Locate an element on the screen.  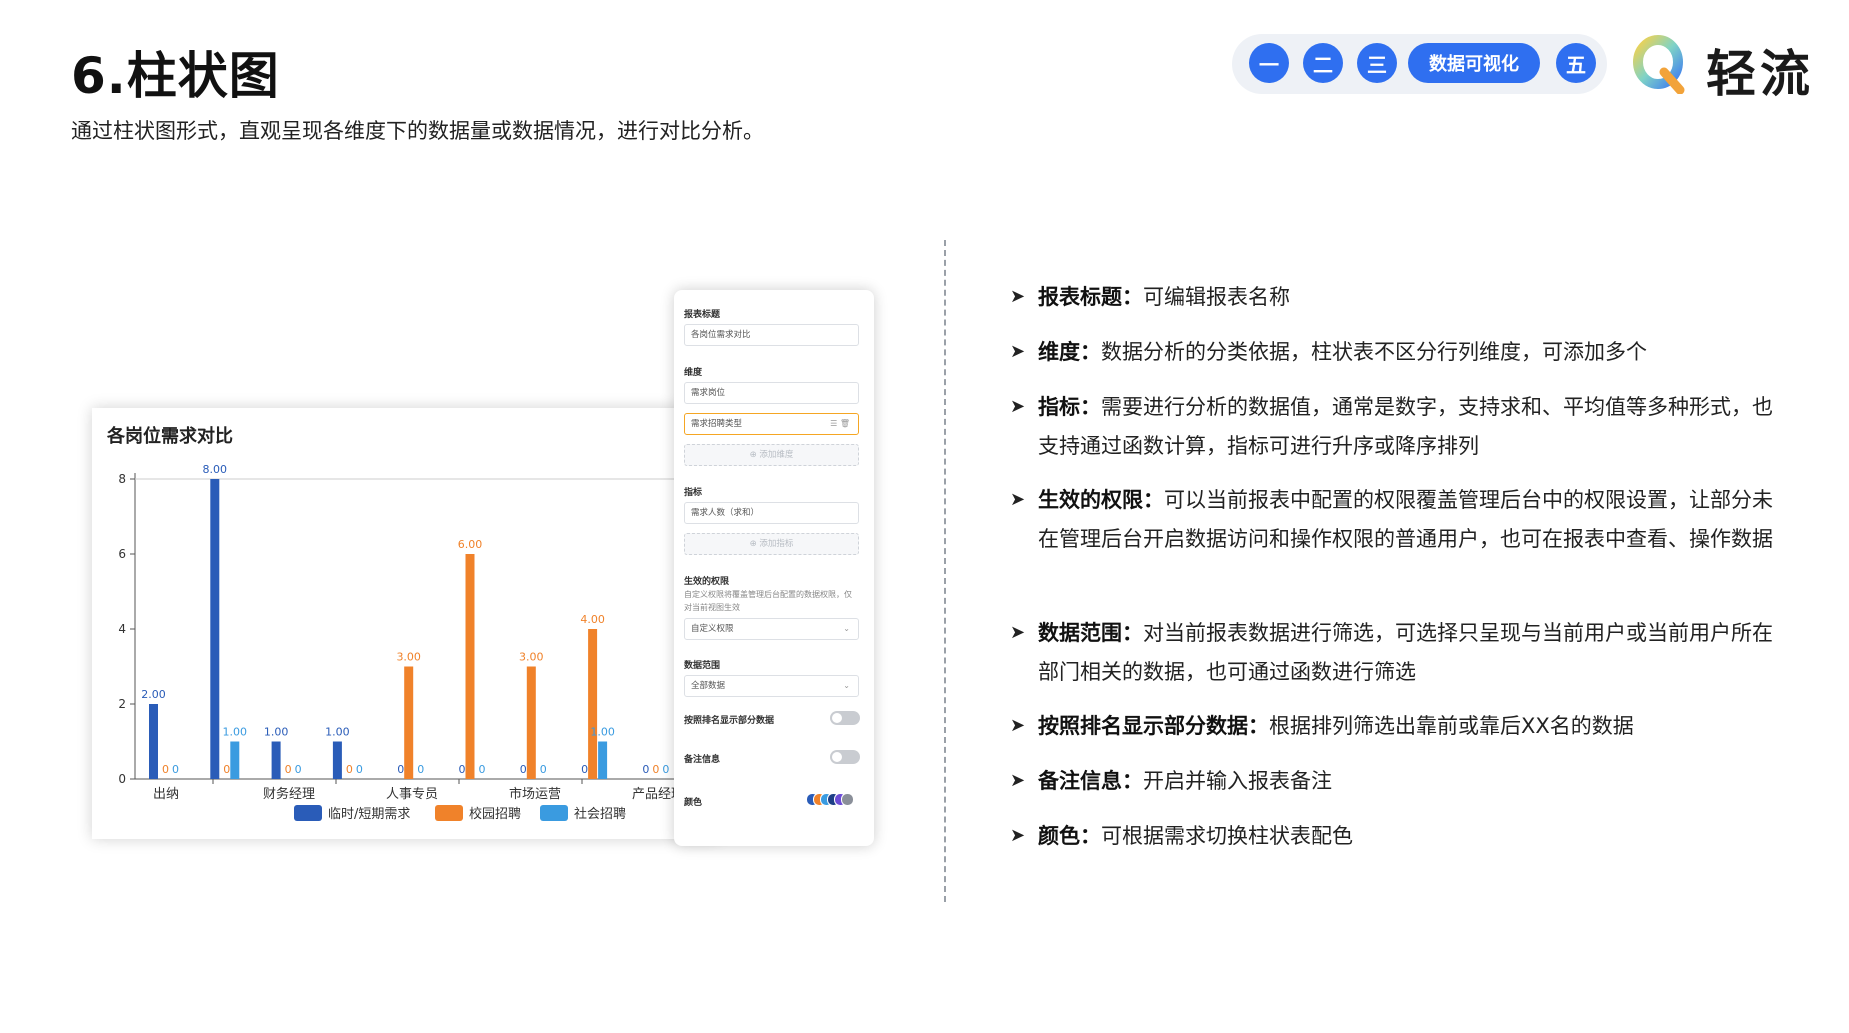
permission-hint: 自定义权限将覆盖管理后台配置的数据权限，仅对当前视图生效 is located at coordinates (768, 601).